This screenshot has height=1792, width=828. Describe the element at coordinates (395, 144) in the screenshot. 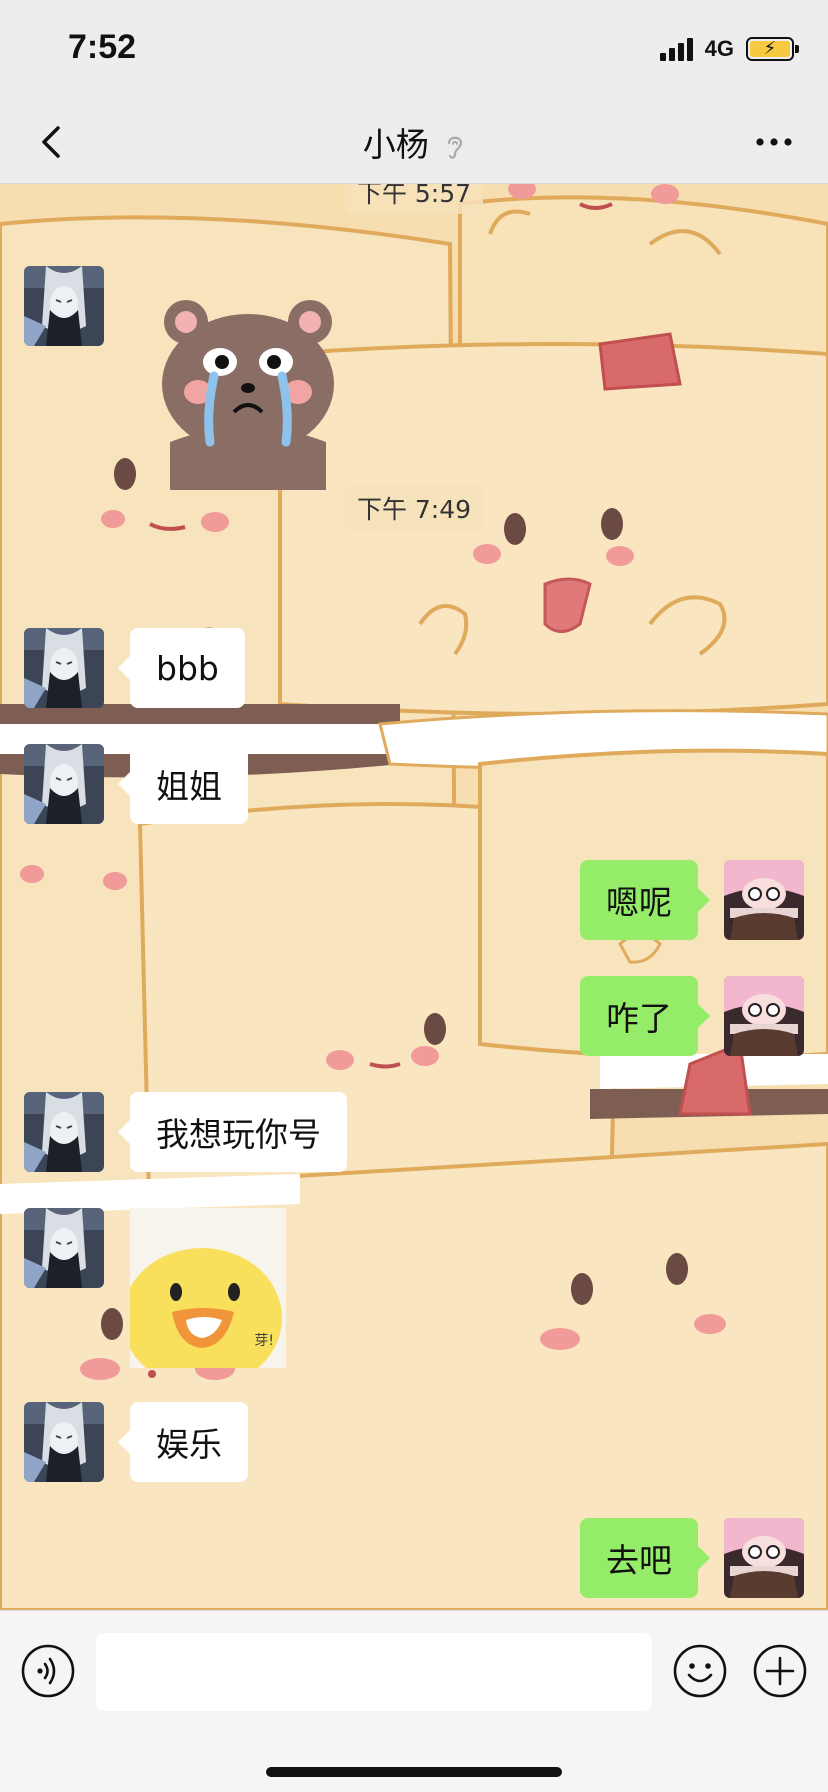

I see `contact-name: 小杨` at that location.